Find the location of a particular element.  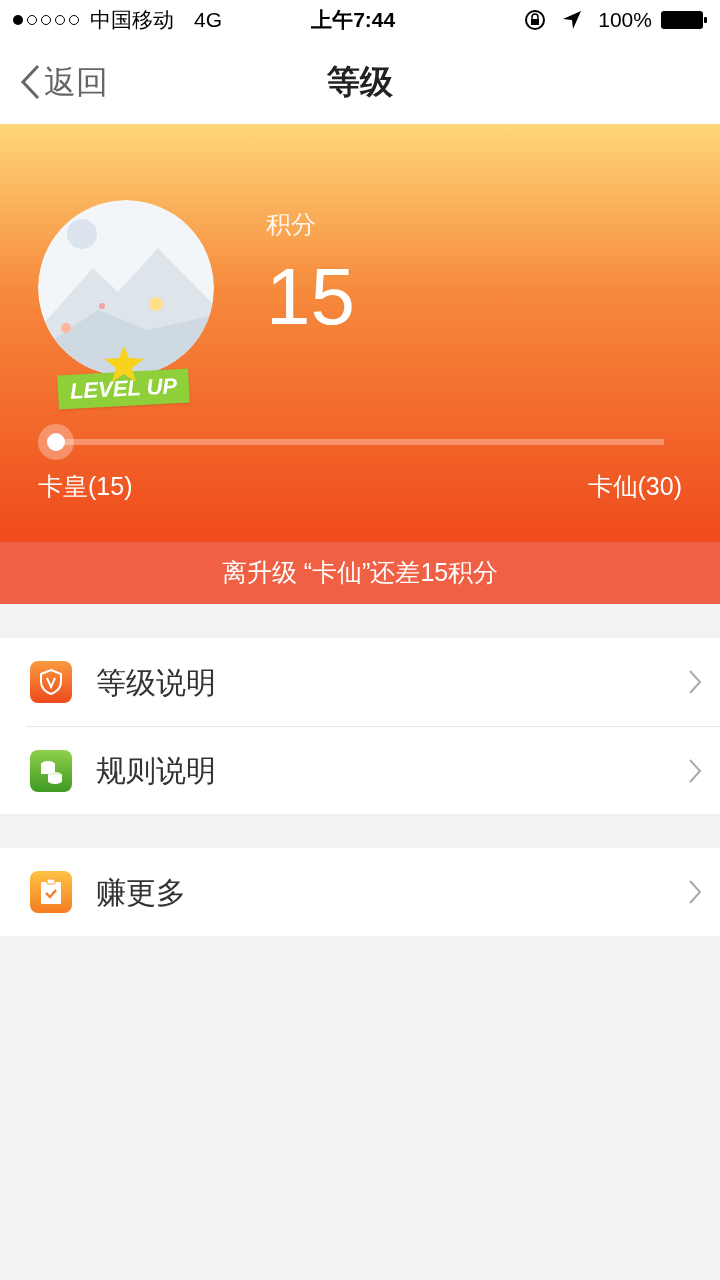

coins-icon is located at coordinates (51, 770).